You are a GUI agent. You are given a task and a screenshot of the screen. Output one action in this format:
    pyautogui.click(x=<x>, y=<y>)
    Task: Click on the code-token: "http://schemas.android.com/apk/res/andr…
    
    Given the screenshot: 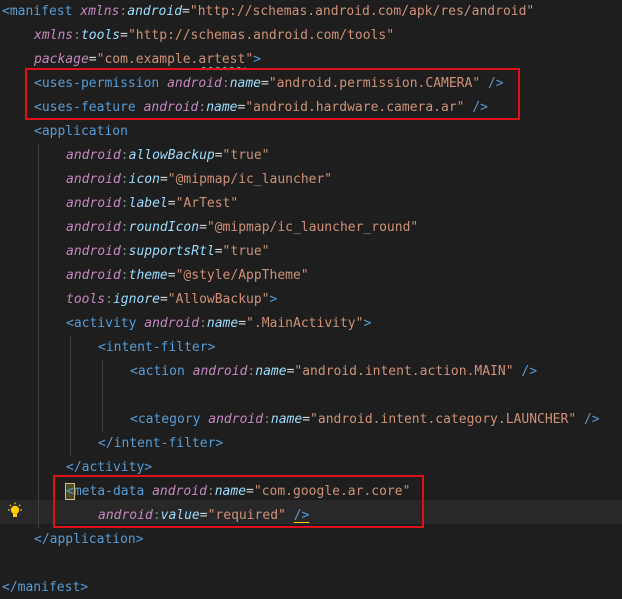 What is the action you would take?
    pyautogui.click(x=362, y=11)
    